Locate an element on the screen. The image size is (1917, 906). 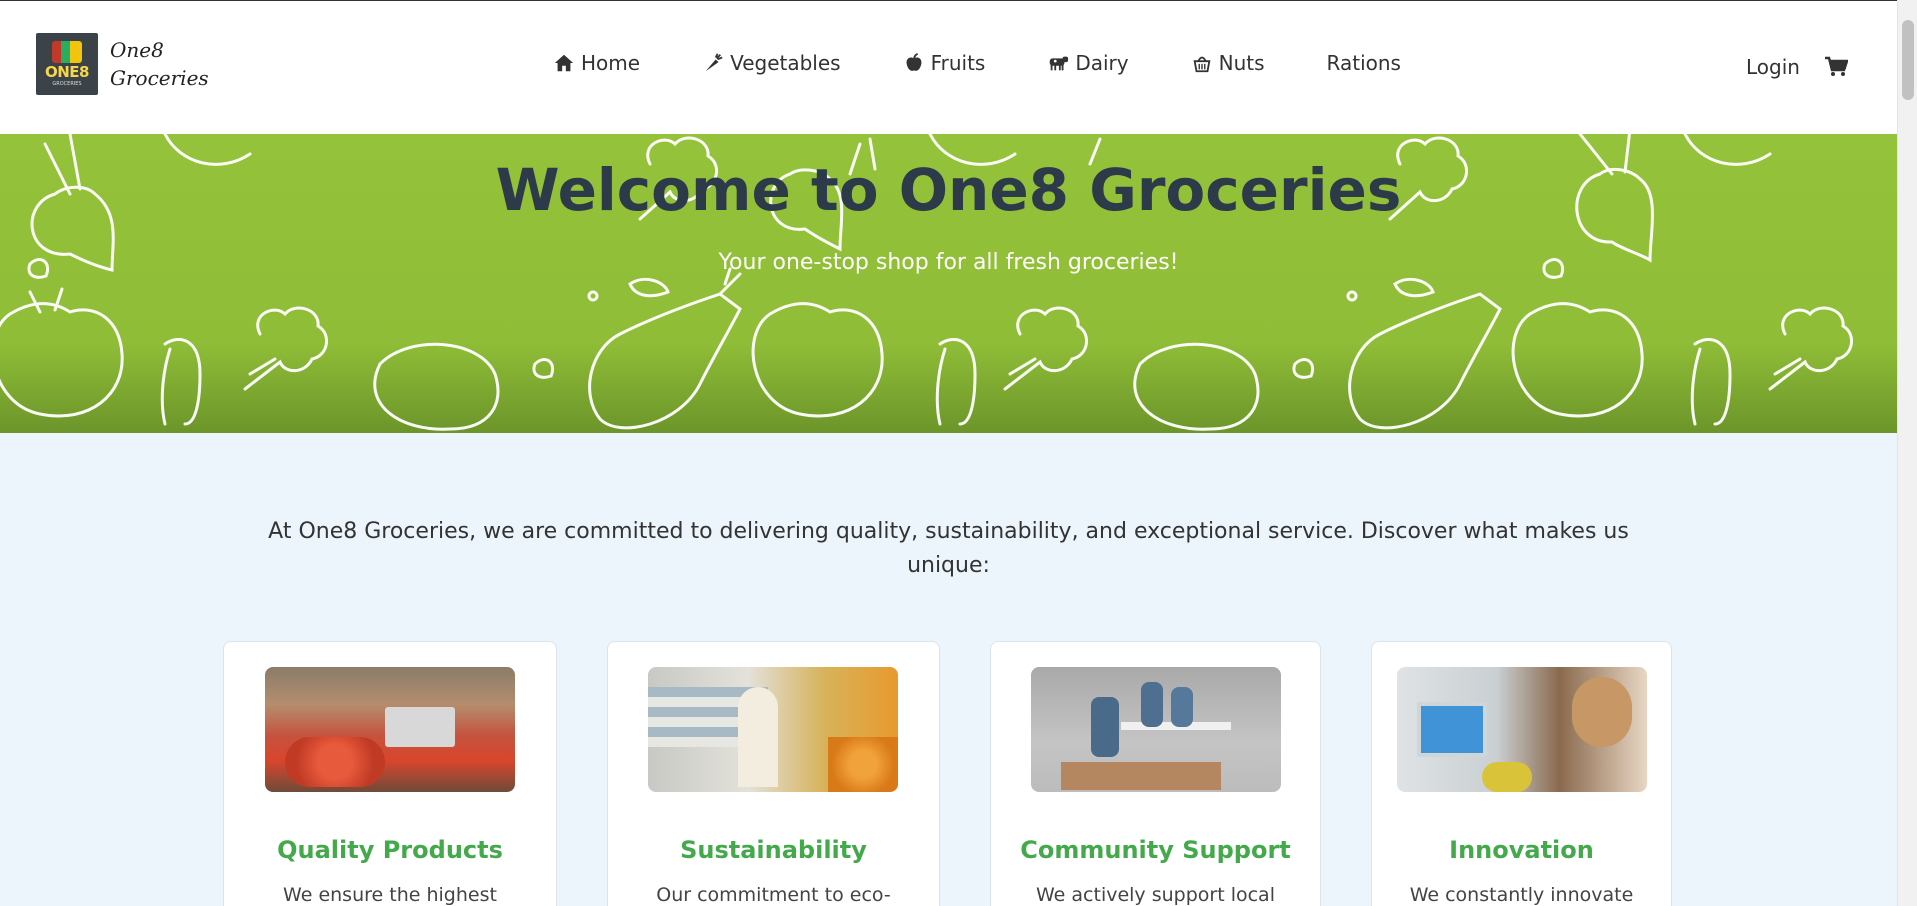
cart-icon is located at coordinates (1836, 67).